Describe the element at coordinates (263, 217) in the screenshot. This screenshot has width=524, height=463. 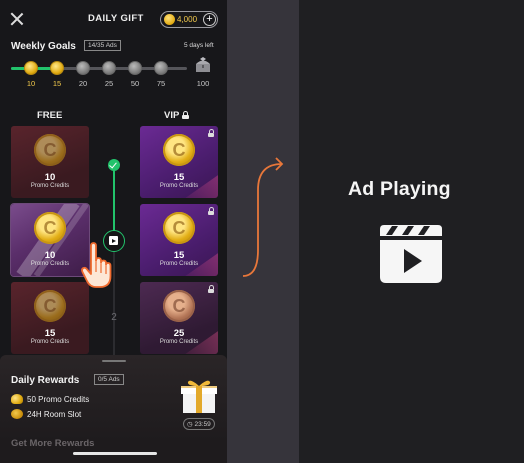
I see `transition-arrow-icon` at that location.